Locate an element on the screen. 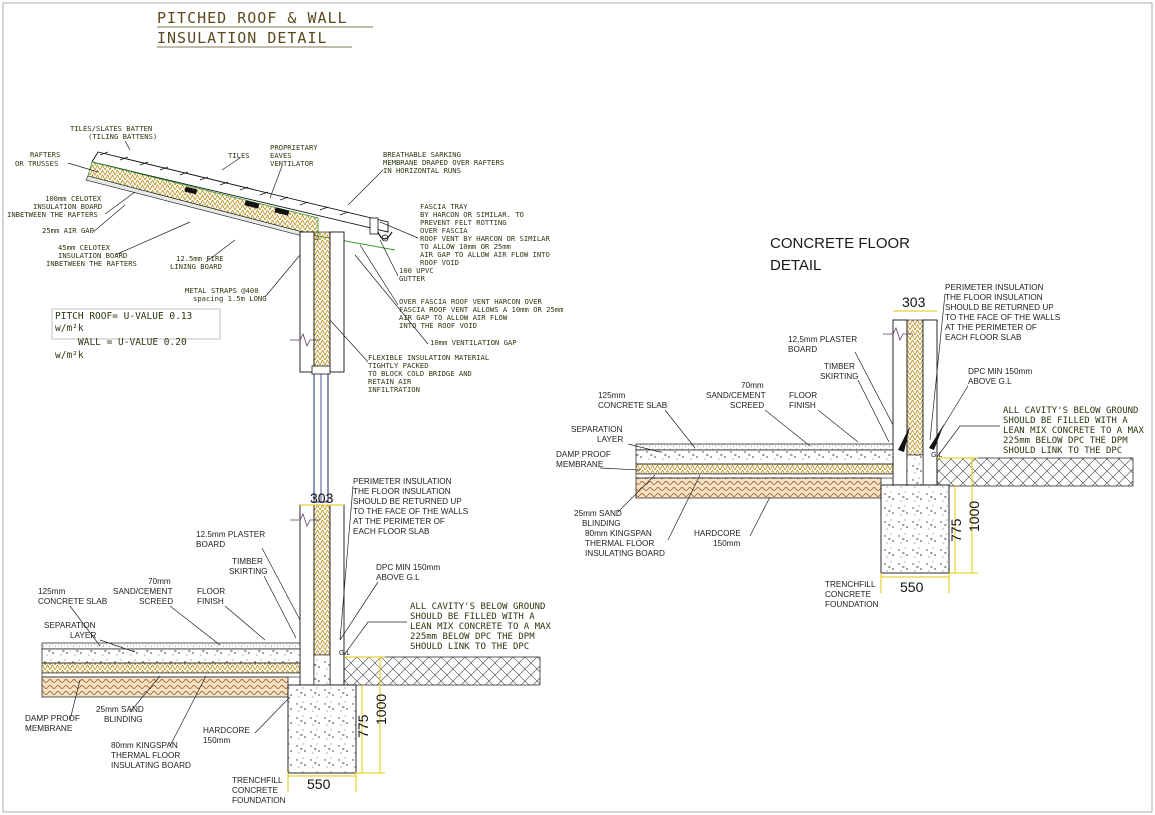 Image resolution: width=1155 pixels, height=815 pixels. main-title: PITCHED ROOF & WALL INSULATION DETAIL is located at coordinates (265, 28).